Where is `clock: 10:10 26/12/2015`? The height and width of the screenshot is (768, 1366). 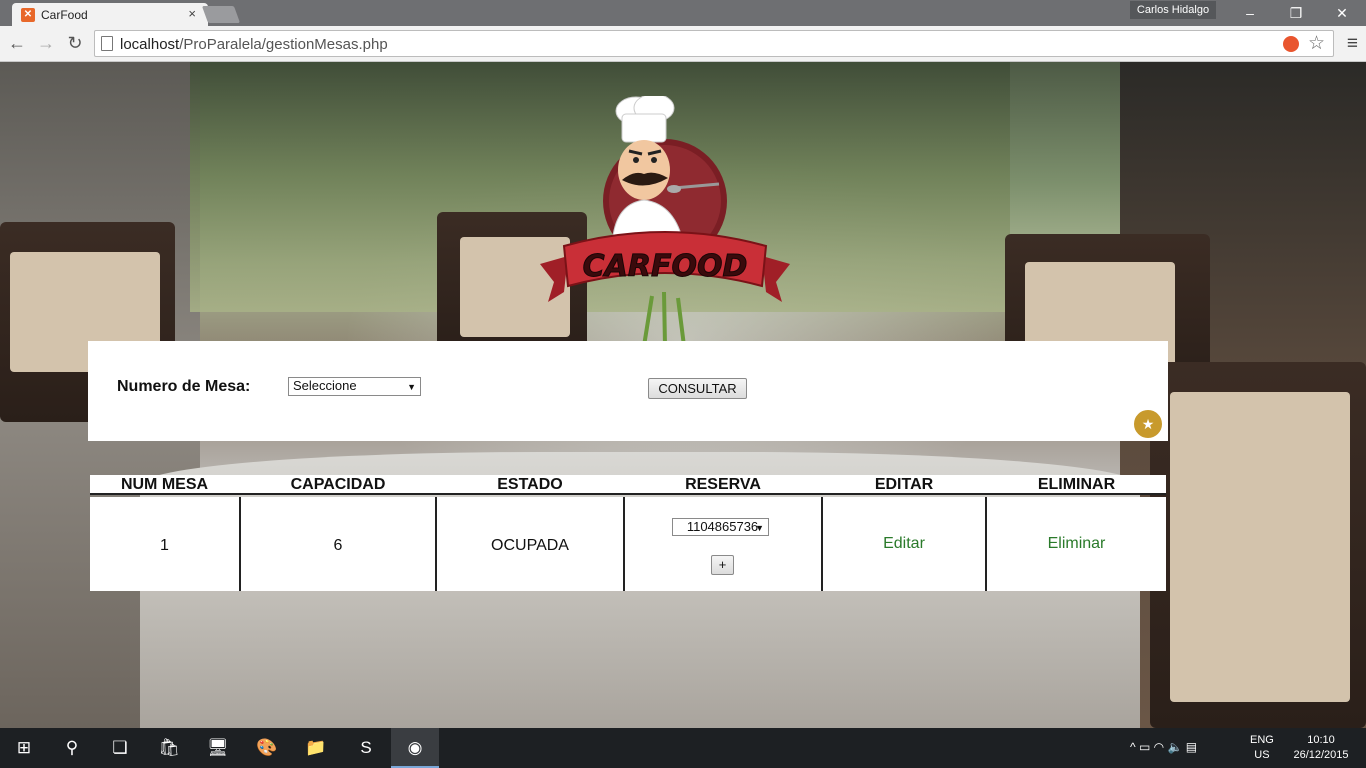
clock: 10:10 26/12/2015 is located at coordinates (1321, 748).